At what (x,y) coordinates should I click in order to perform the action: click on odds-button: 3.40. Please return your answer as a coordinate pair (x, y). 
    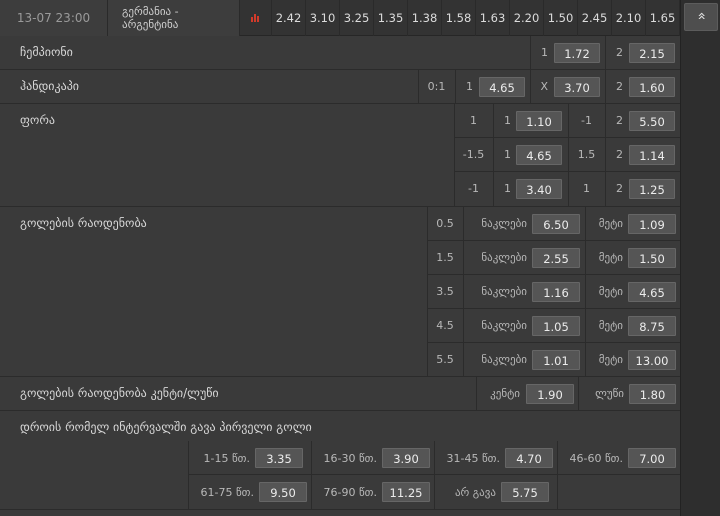
    Looking at the image, I should click on (539, 189).